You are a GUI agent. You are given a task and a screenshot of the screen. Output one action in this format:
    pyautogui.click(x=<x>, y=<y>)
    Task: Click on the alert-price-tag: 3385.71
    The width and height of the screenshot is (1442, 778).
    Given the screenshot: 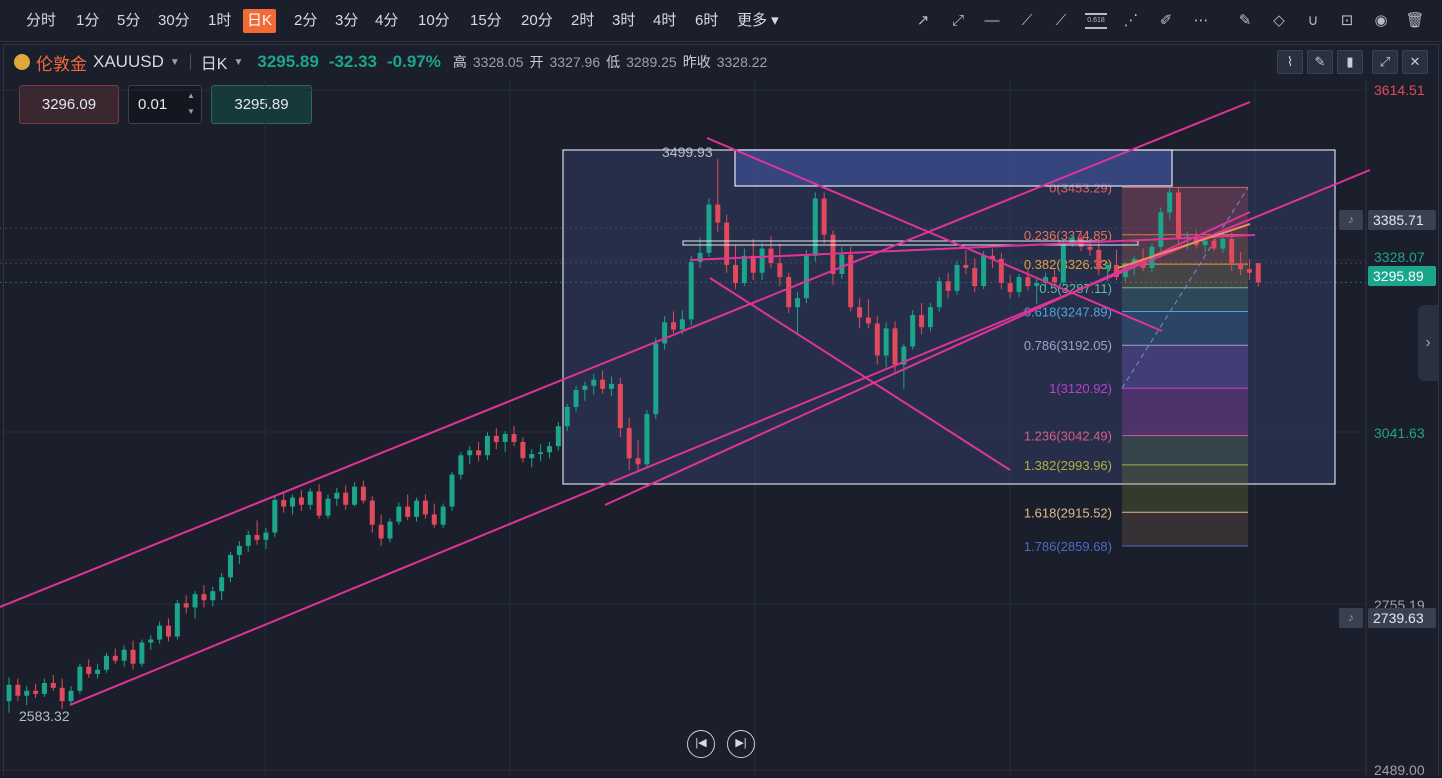 What is the action you would take?
    pyautogui.click(x=1402, y=220)
    